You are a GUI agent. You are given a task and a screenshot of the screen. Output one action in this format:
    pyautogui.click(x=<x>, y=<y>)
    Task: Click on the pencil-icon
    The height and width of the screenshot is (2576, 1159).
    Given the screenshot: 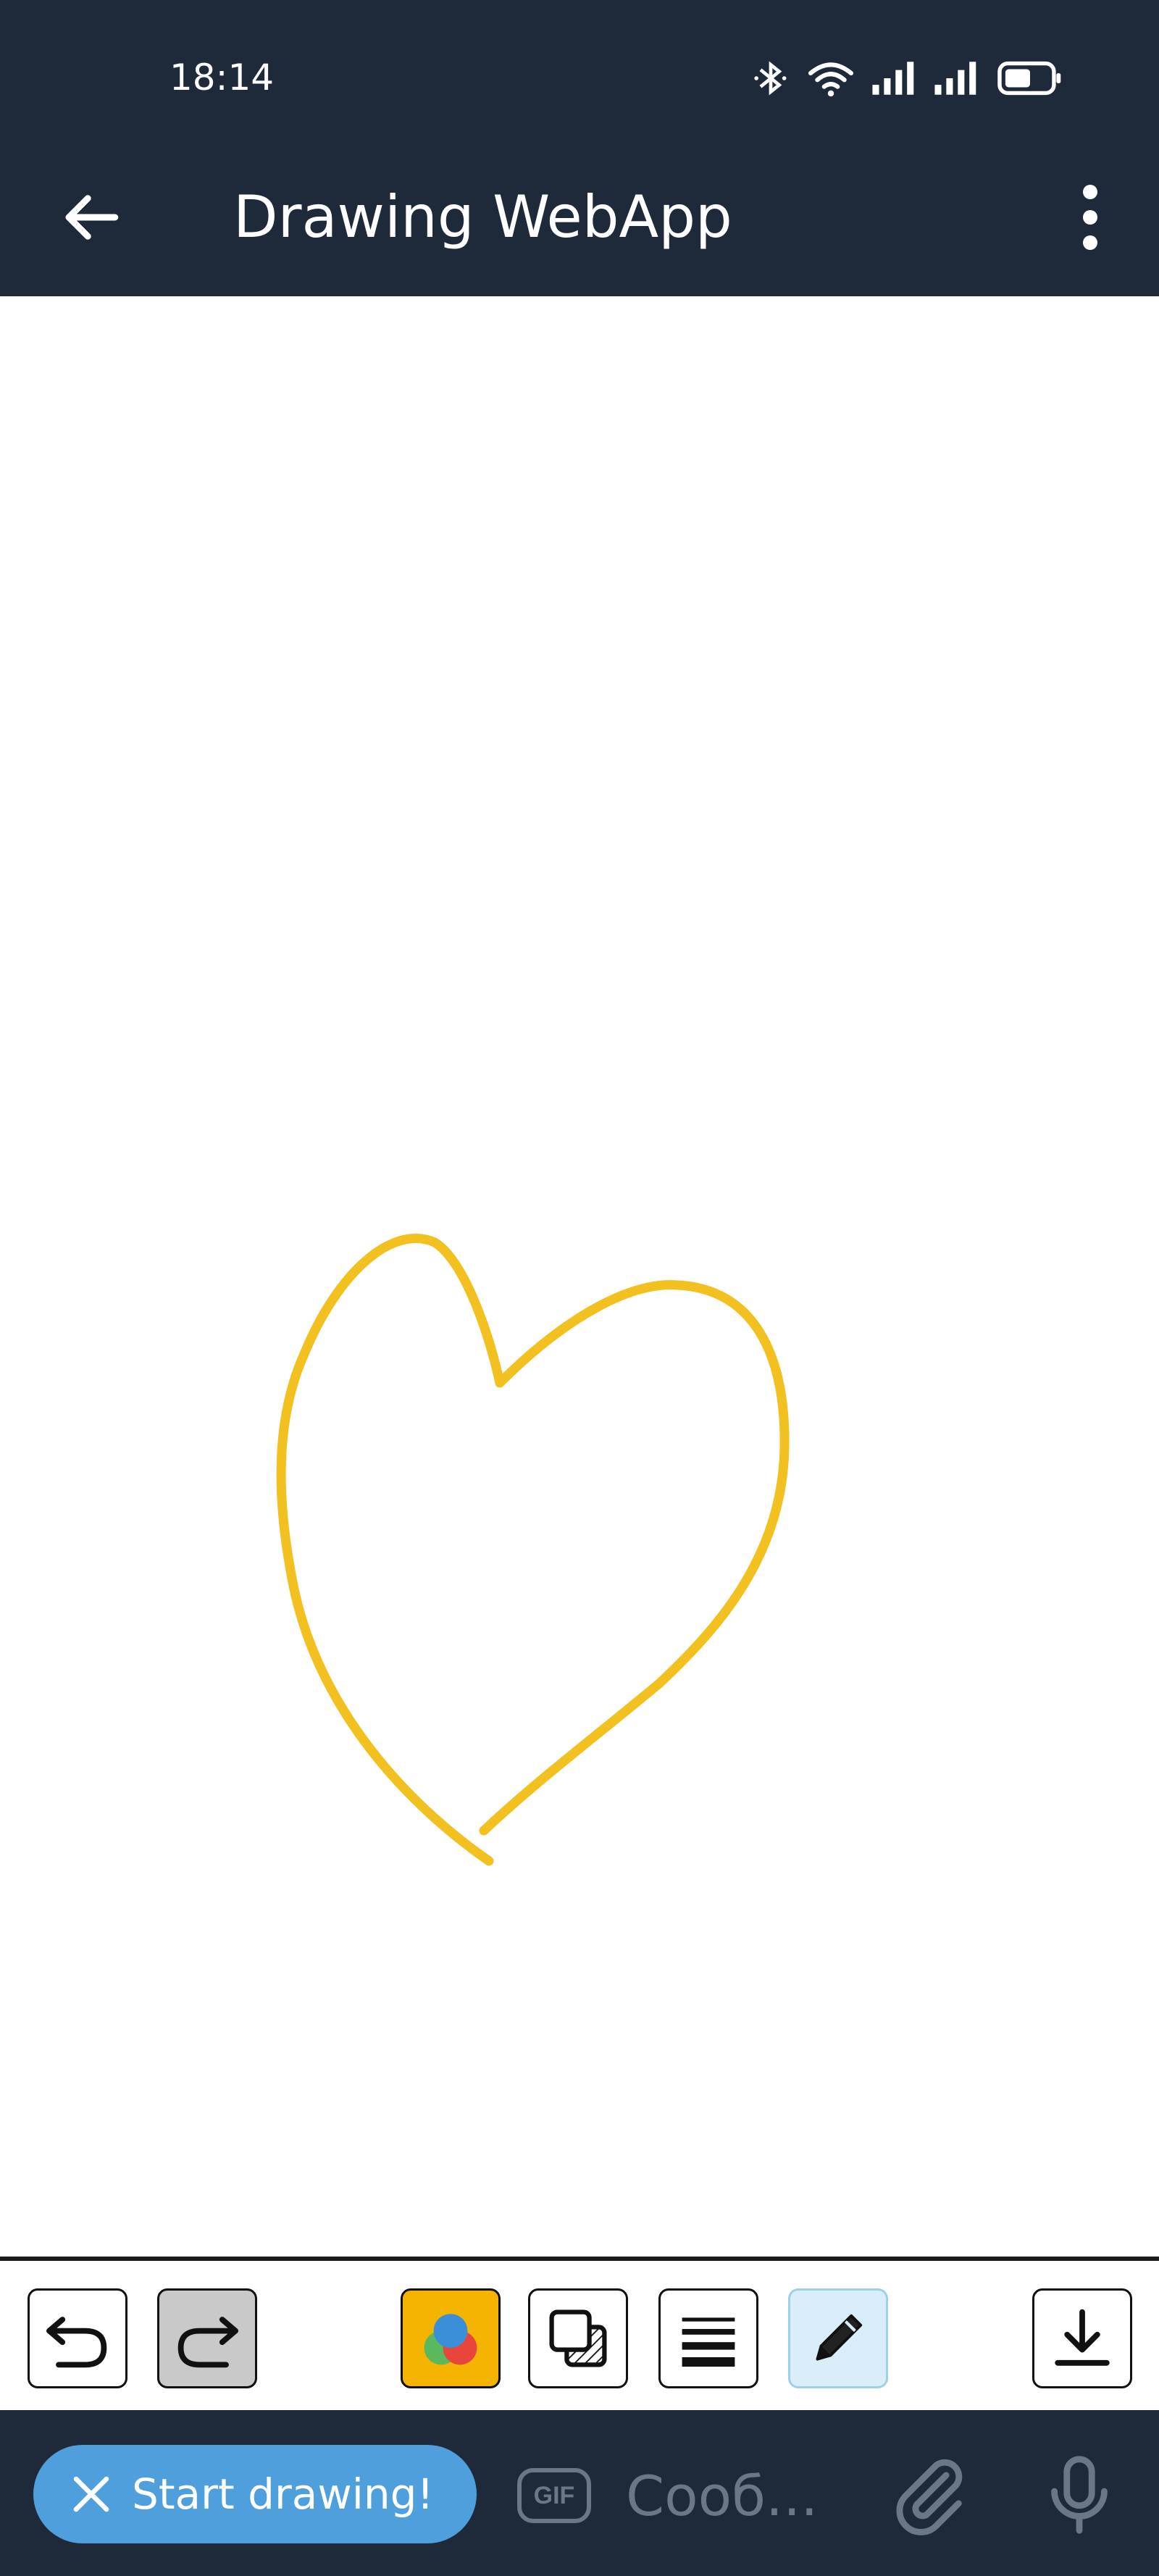 What is the action you would take?
    pyautogui.click(x=840, y=2337)
    